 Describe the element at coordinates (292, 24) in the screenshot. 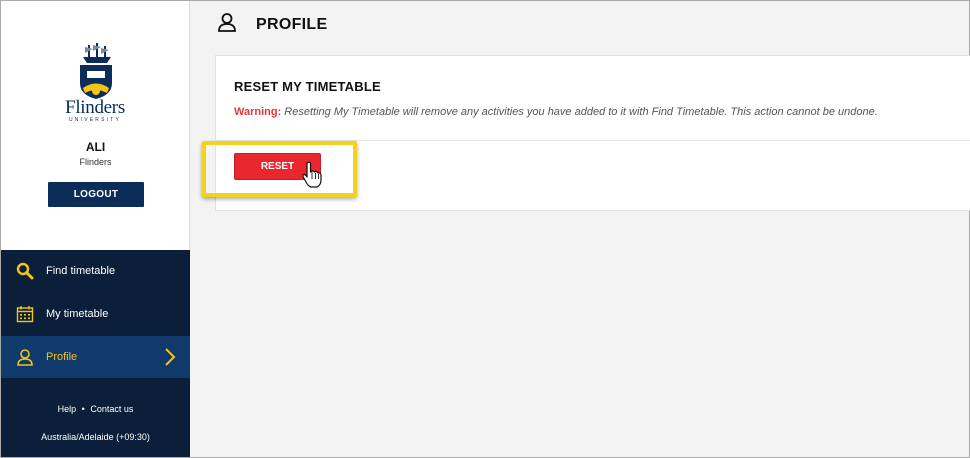

I see `page-title: PROFILE` at that location.